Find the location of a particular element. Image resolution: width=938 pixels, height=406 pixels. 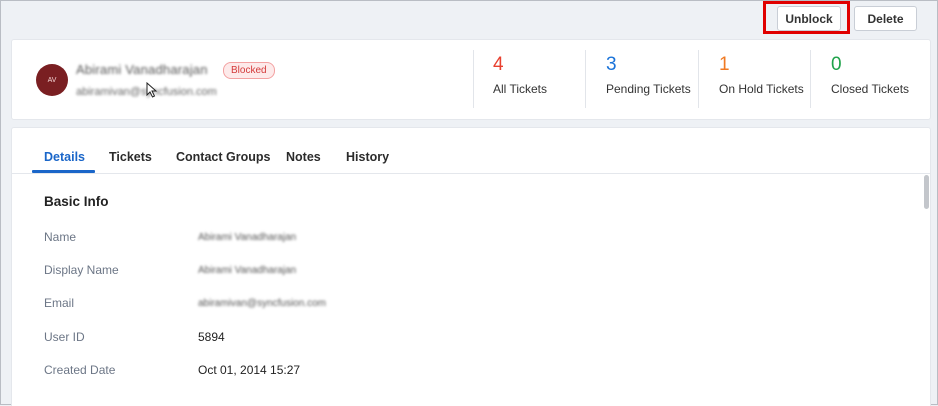

stat-label: Pending Tickets is located at coordinates (648, 89).